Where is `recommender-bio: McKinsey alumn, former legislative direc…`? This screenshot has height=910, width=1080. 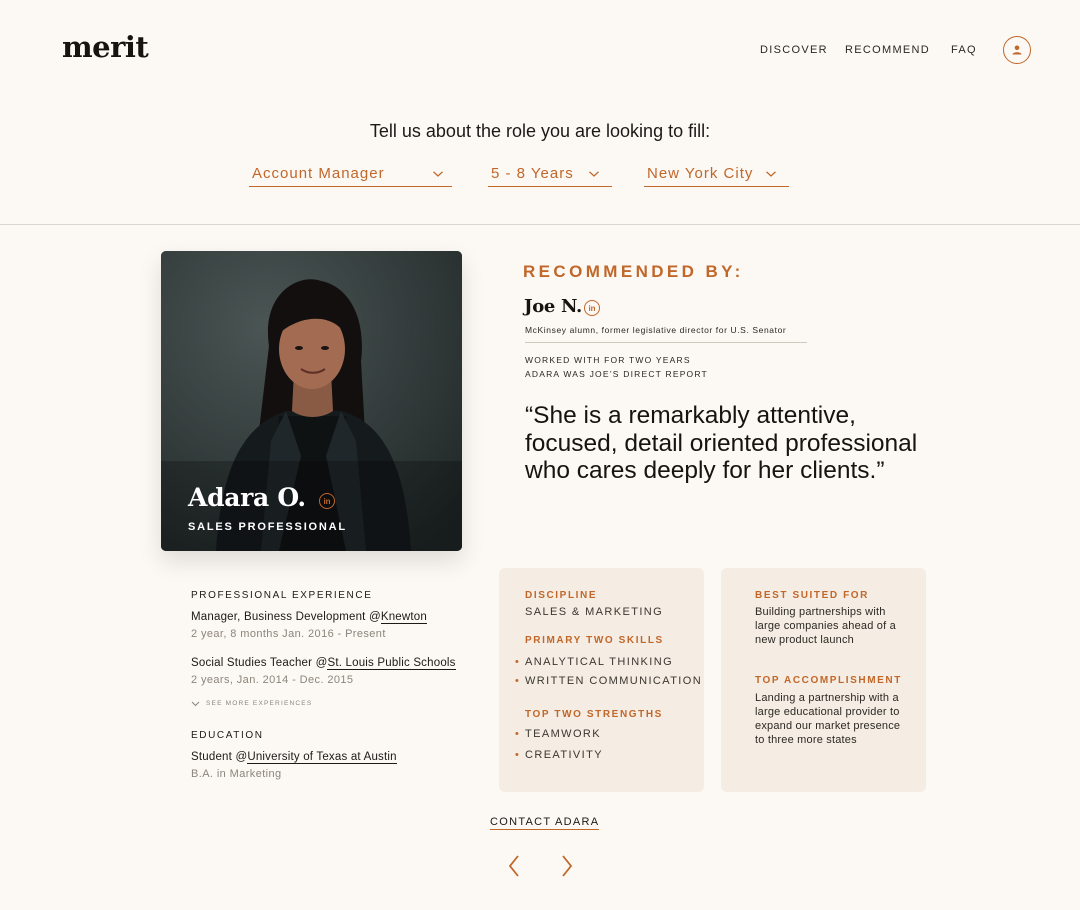
recommender-bio: McKinsey alumn, former legislative direc… is located at coordinates (656, 330).